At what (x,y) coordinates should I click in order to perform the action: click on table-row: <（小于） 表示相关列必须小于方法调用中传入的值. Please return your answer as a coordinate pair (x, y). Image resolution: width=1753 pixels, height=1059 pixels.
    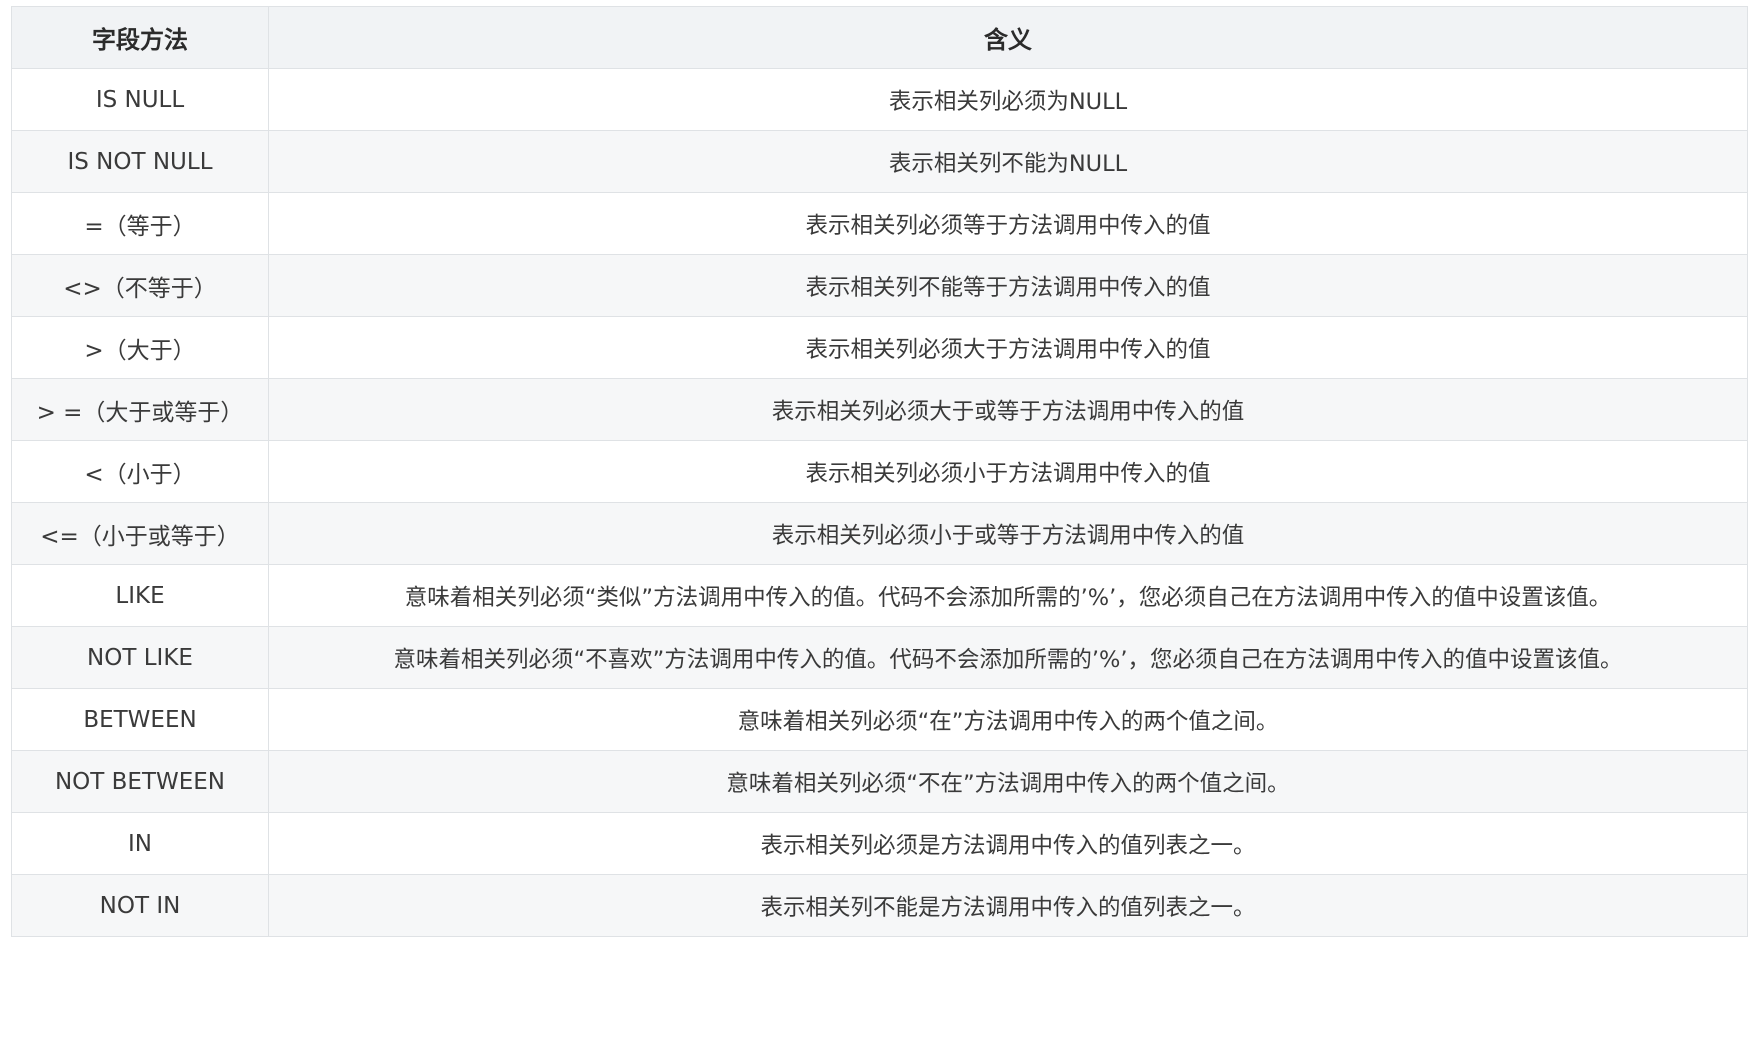
    Looking at the image, I should click on (879, 471).